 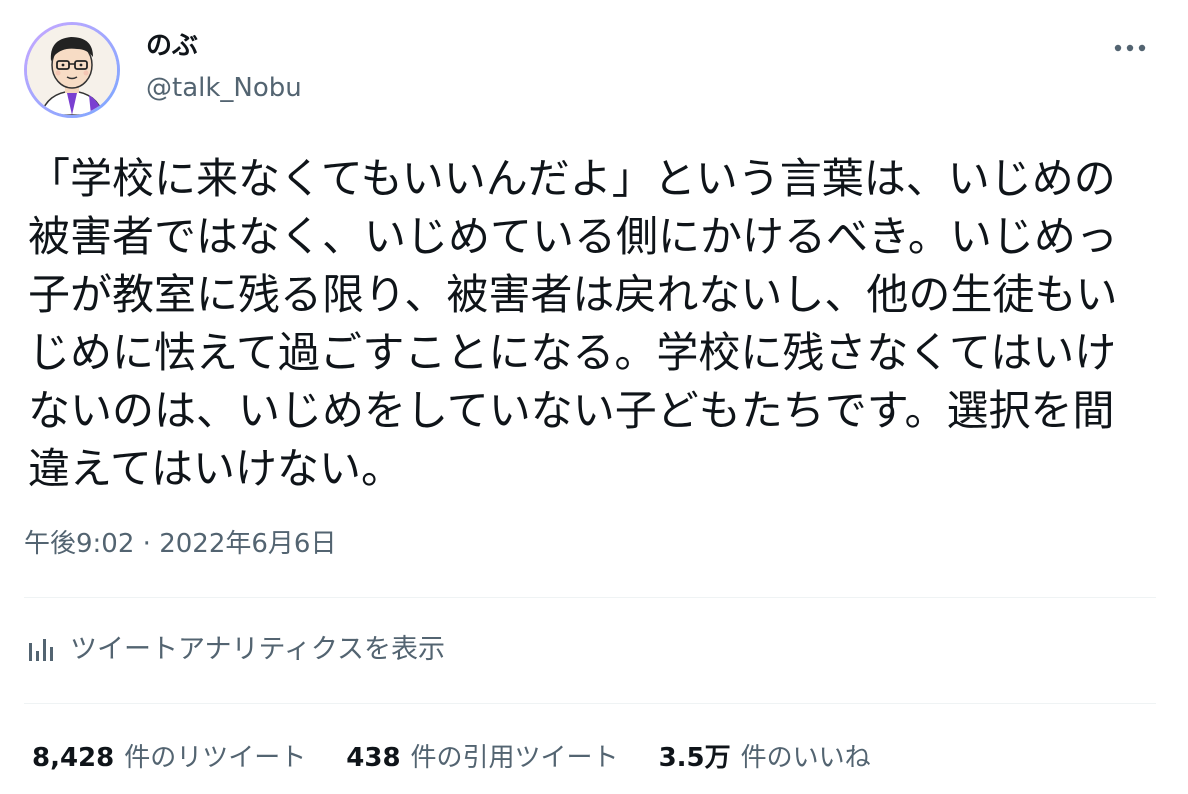 What do you see at coordinates (247, 544) in the screenshot?
I see `tweet-date: 2022年6月6日` at bounding box center [247, 544].